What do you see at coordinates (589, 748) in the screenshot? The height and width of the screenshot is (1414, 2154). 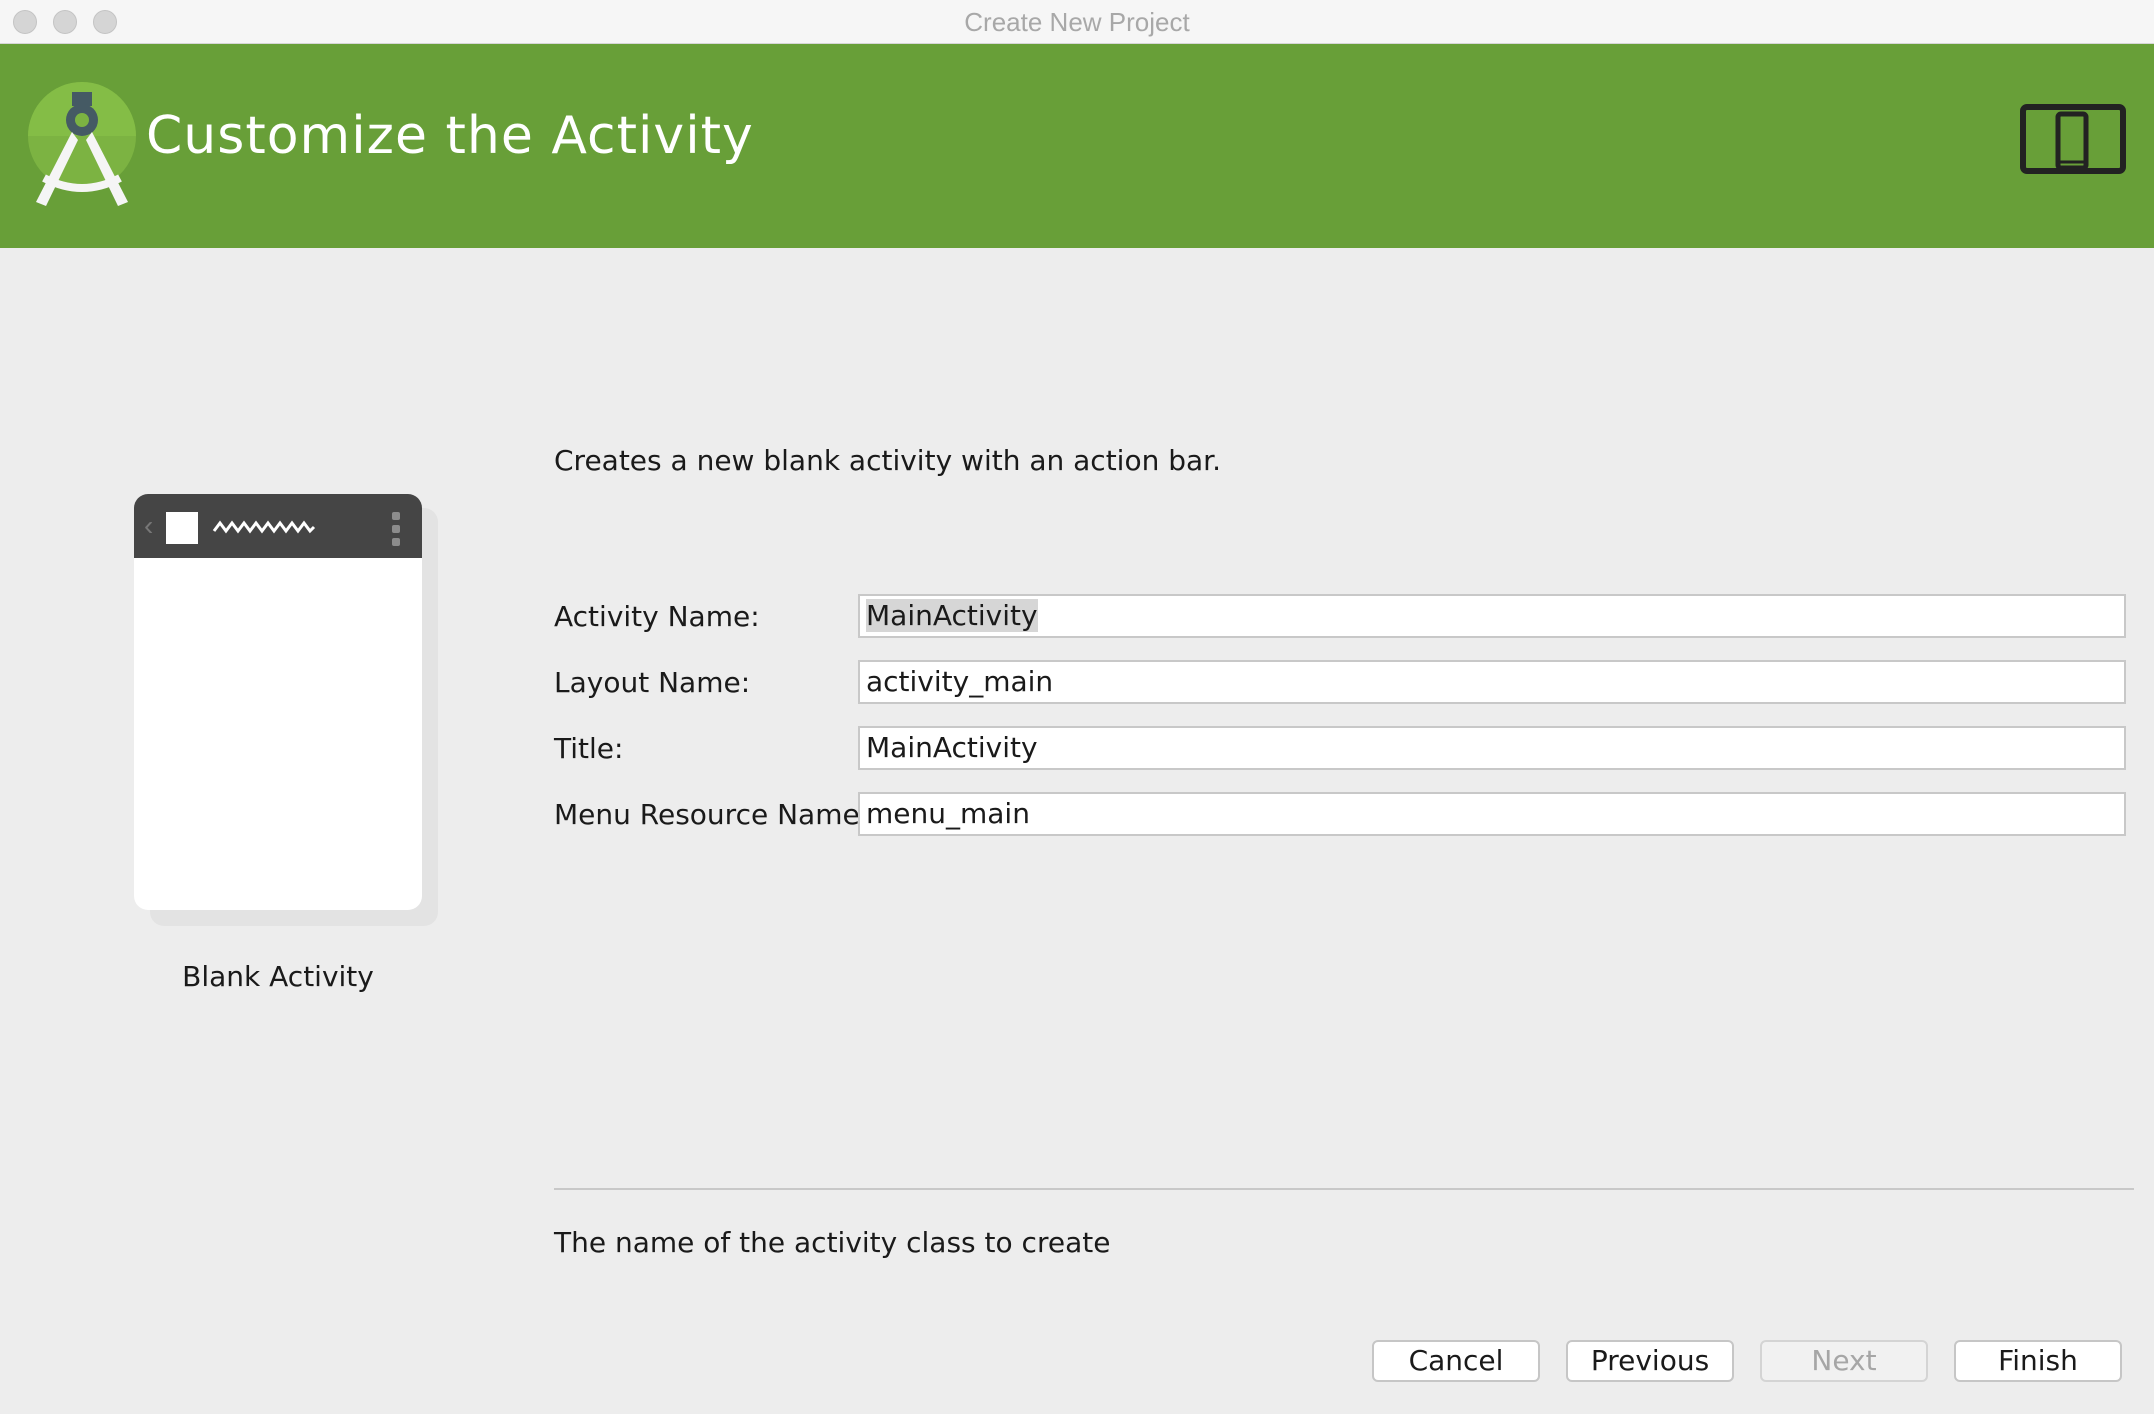 I see `title-label: Title:` at bounding box center [589, 748].